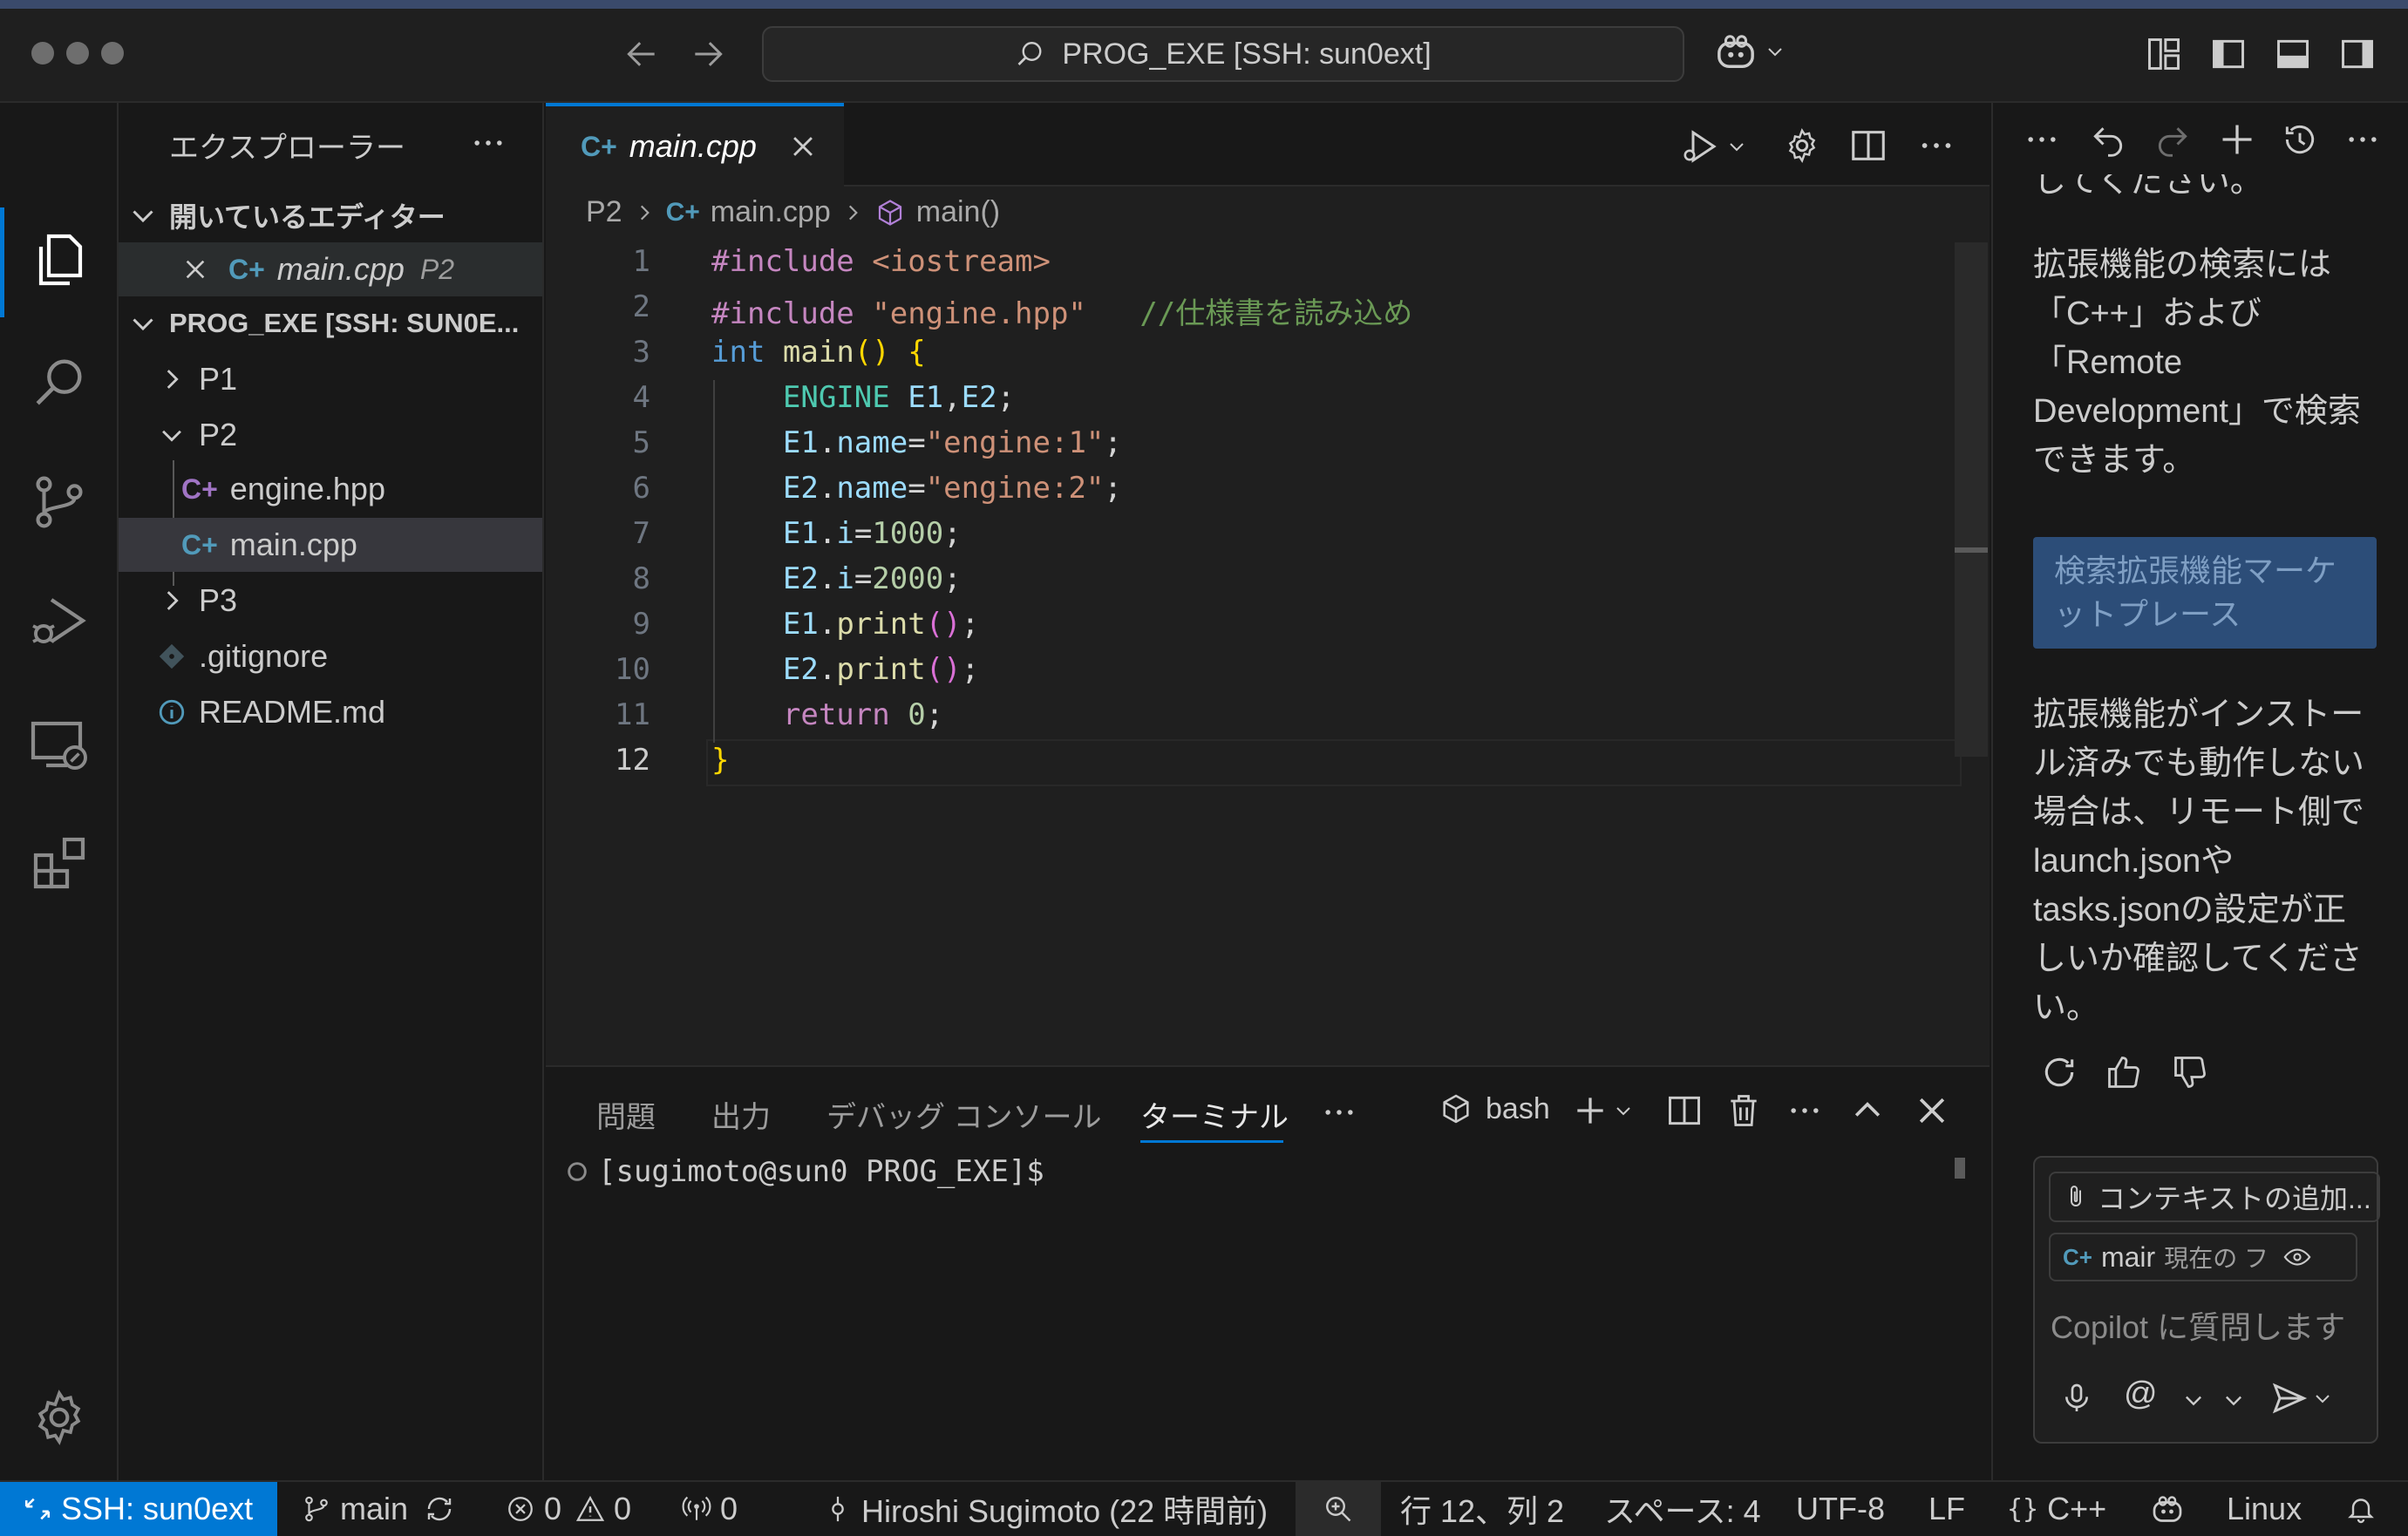 The image size is (2408, 1536). I want to click on tab-terminal: ターミナル, so click(1214, 1114).